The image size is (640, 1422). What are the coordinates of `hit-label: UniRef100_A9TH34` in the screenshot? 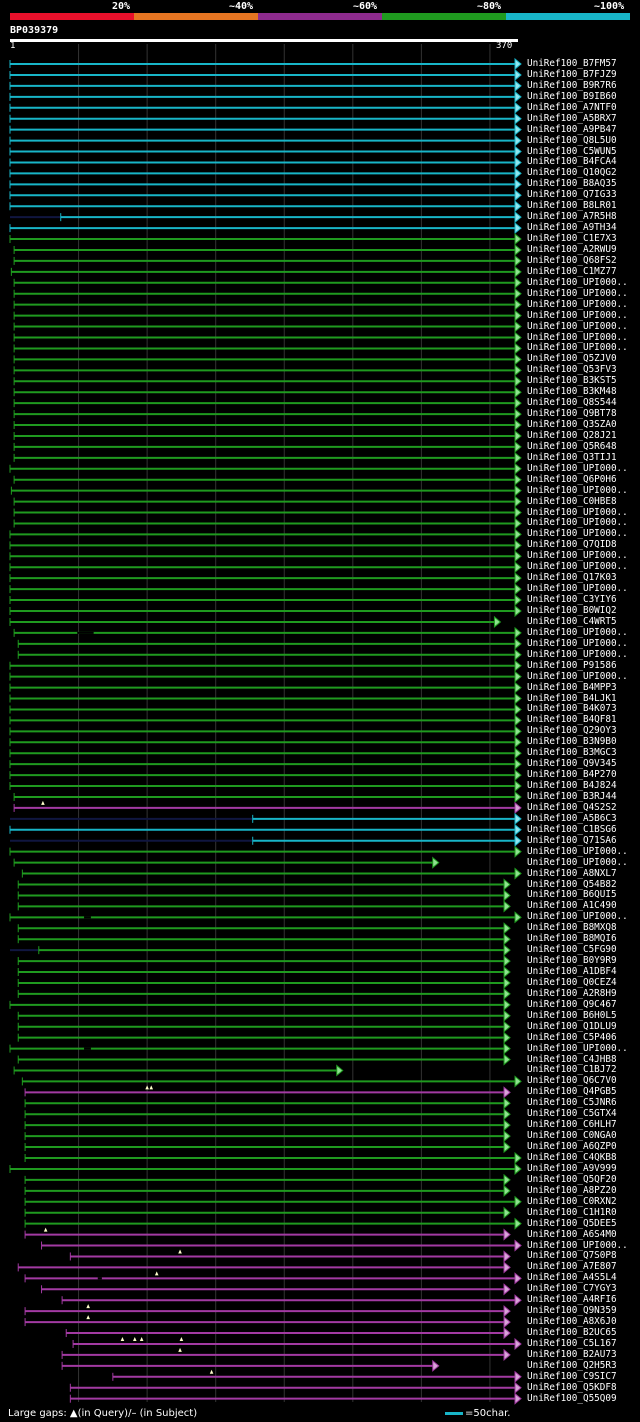 It's located at (572, 227).